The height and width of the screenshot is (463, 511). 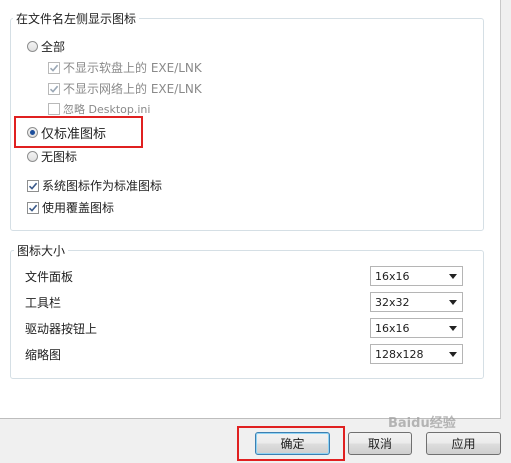 I want to click on checkbox-ignore-desktop-ini-label: 忽略 Desktop.ini, so click(x=107, y=109).